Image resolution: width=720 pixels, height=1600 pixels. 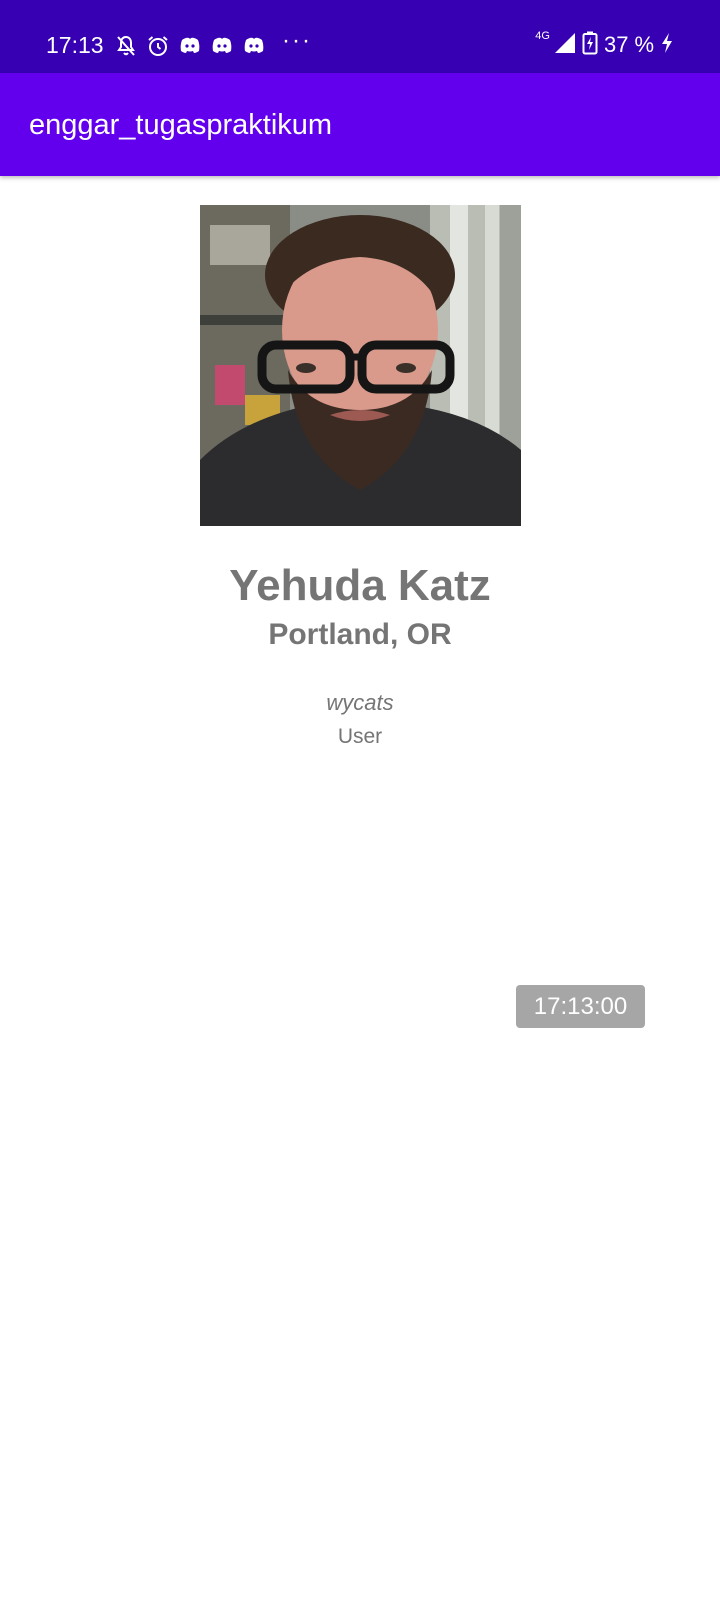 I want to click on status-system-icons: 4G 37 %, so click(x=604, y=45).